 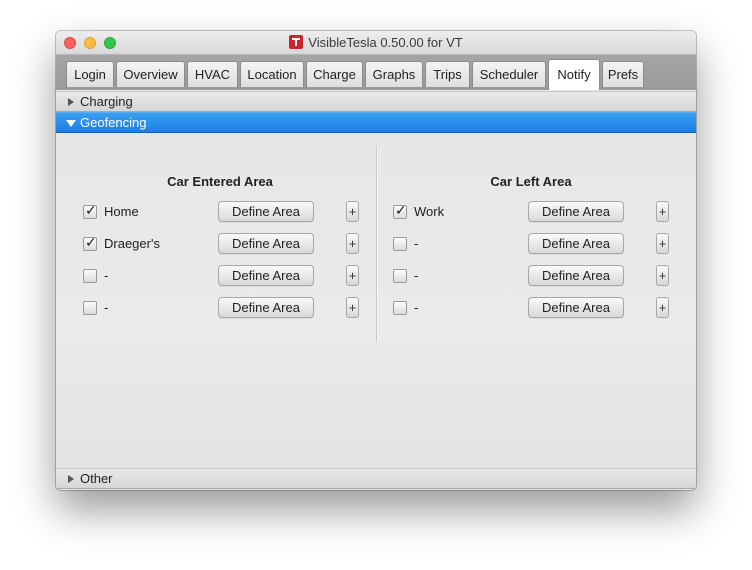 I want to click on left-row: Work Define Area +, so click(x=543, y=212).